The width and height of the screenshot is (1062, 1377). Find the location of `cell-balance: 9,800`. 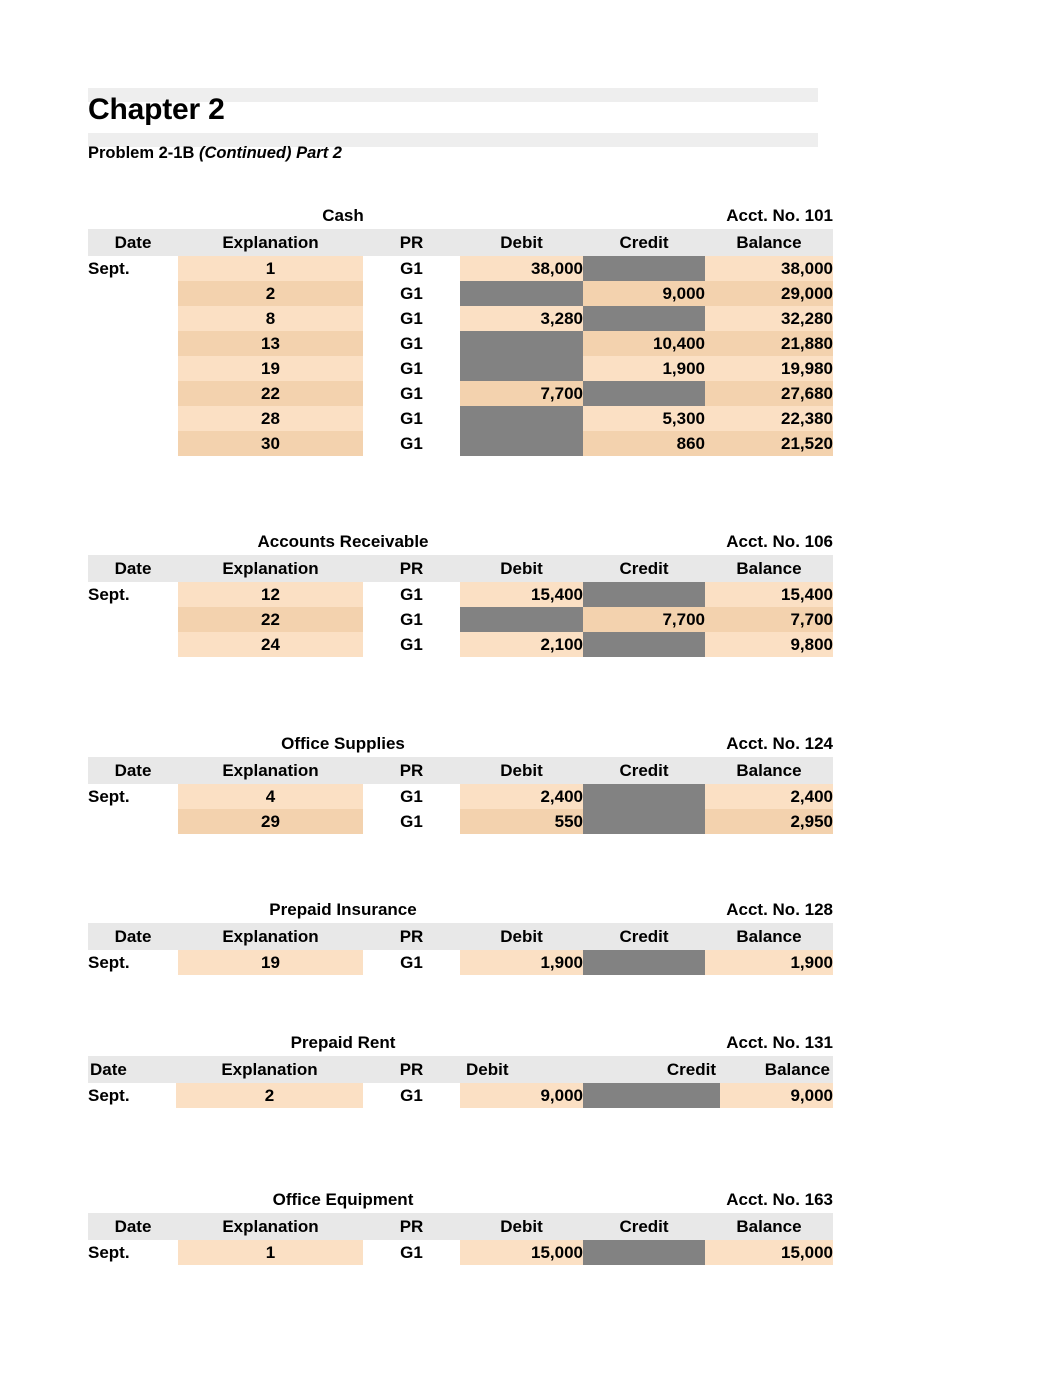

cell-balance: 9,800 is located at coordinates (769, 644).